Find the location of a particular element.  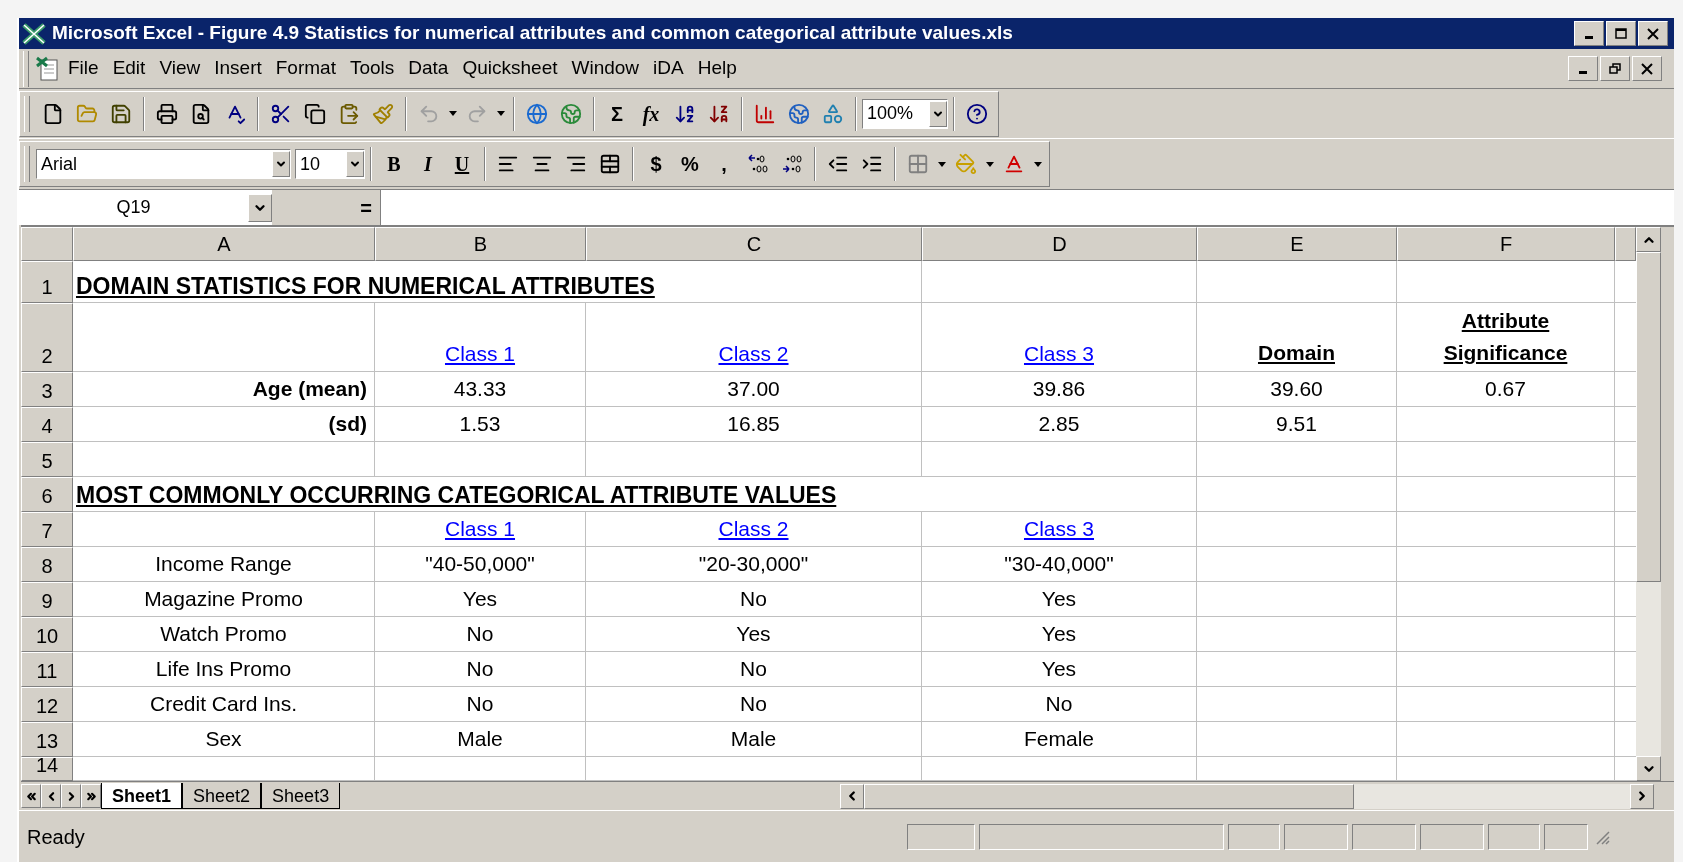

select-all-corner is located at coordinates (47, 244).